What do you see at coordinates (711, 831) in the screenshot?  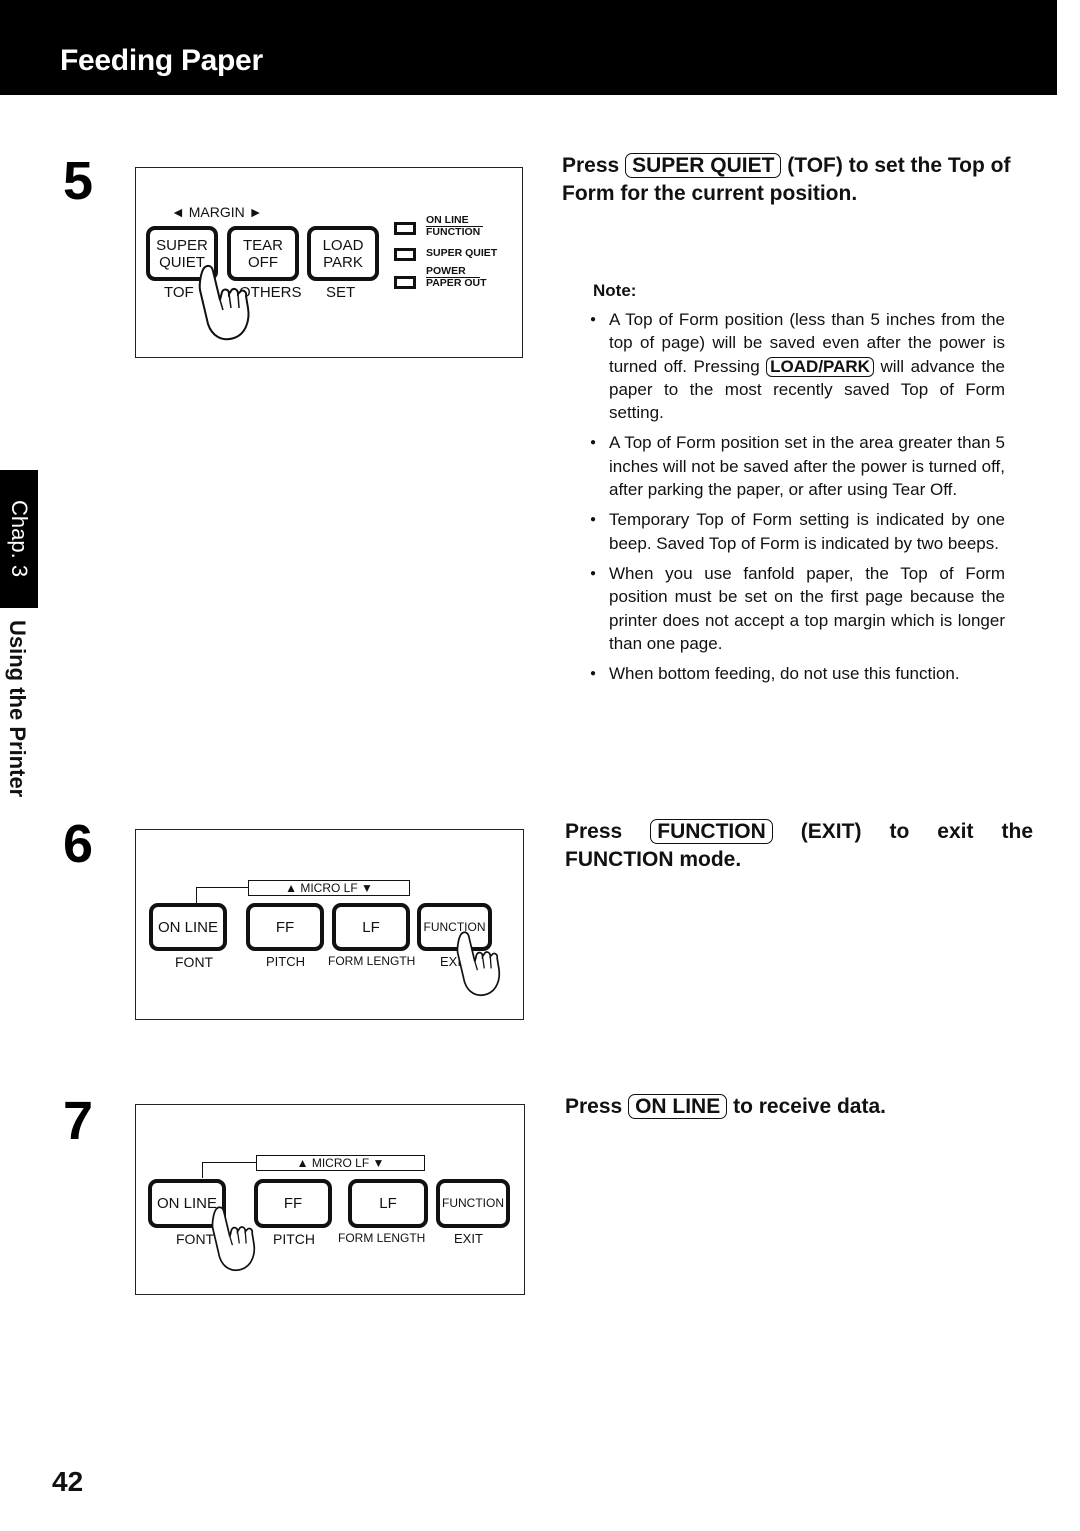 I see `function-key-ref: FUNCTION` at bounding box center [711, 831].